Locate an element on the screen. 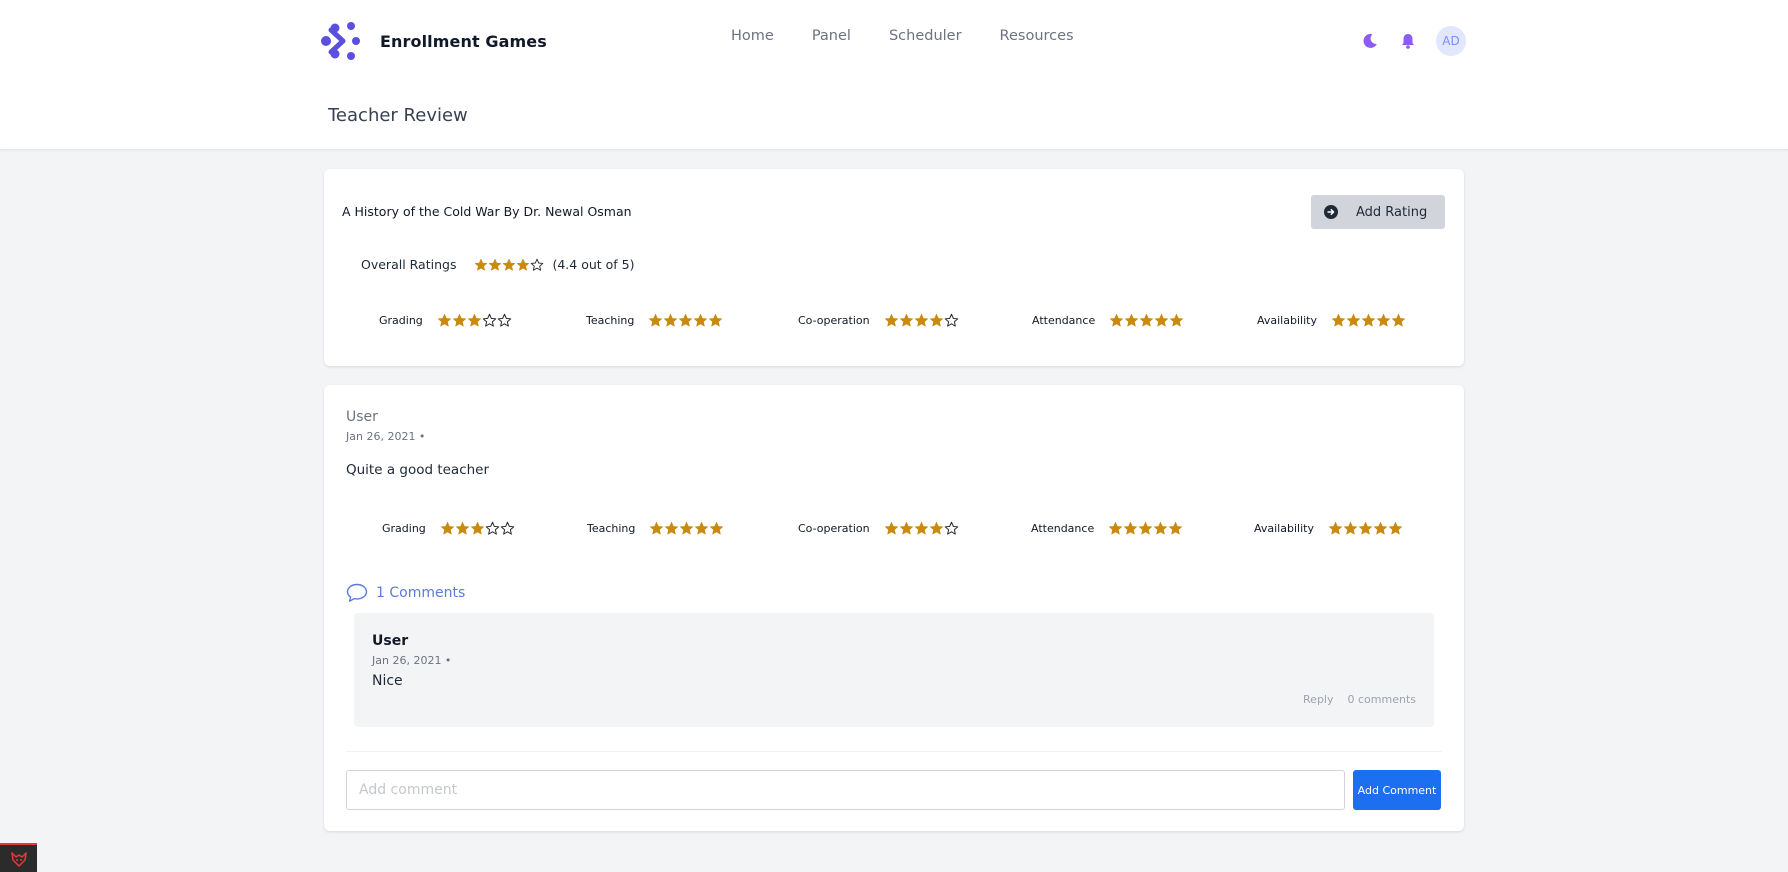 The height and width of the screenshot is (872, 1788). comment-text: Nice is located at coordinates (387, 681).